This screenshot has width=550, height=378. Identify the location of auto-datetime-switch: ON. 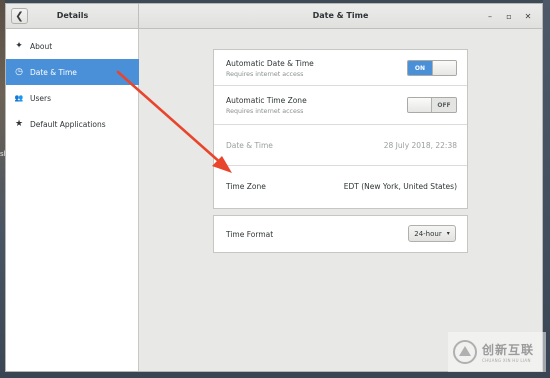
(432, 68).